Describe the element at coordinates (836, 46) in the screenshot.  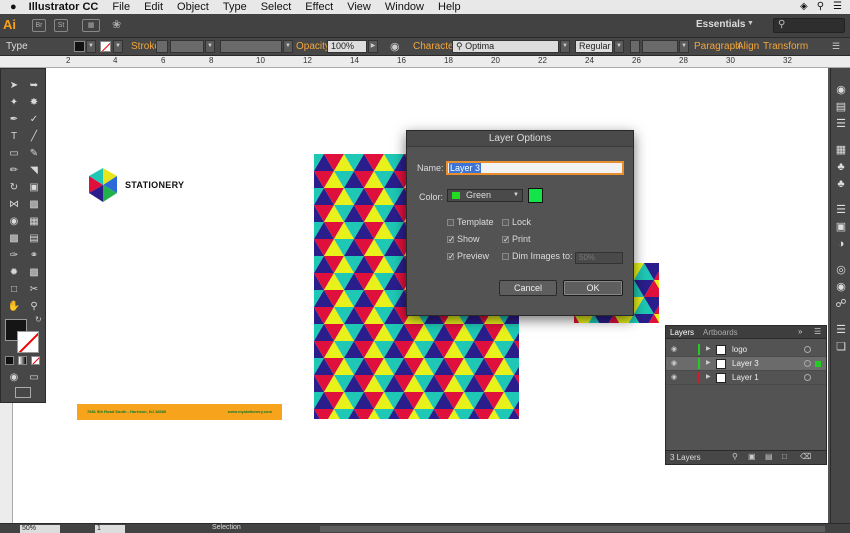
I see `control-bar-menu-icon: ☰` at that location.